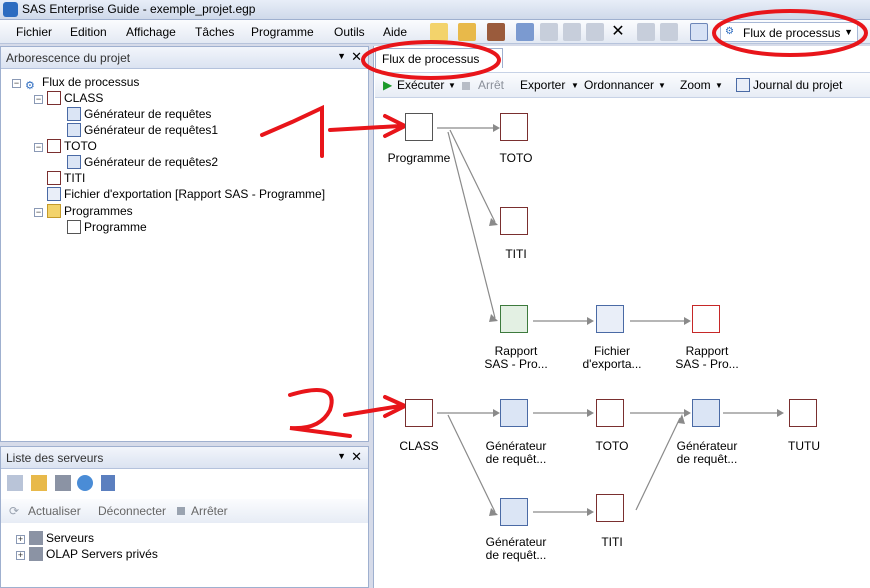 Image resolution: width=870 pixels, height=588 pixels. What do you see at coordinates (369, 126) in the screenshot?
I see `annotation-arrow-one` at bounding box center [369, 126].